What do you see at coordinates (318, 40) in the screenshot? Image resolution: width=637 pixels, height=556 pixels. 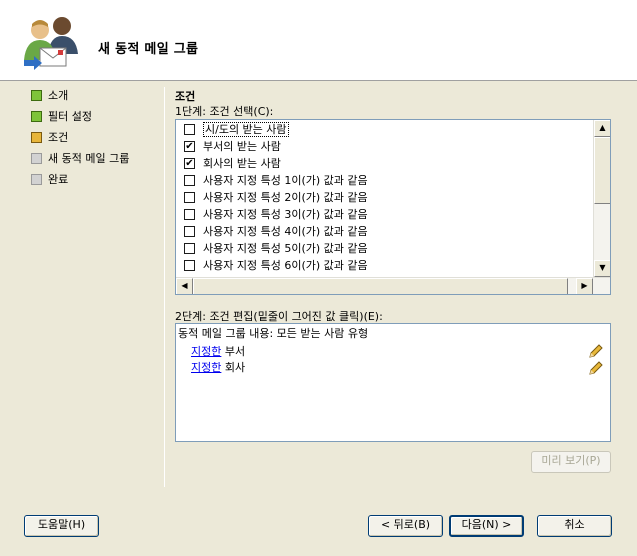 I see `wizard-header: 새 동적 메일 그룹` at bounding box center [318, 40].